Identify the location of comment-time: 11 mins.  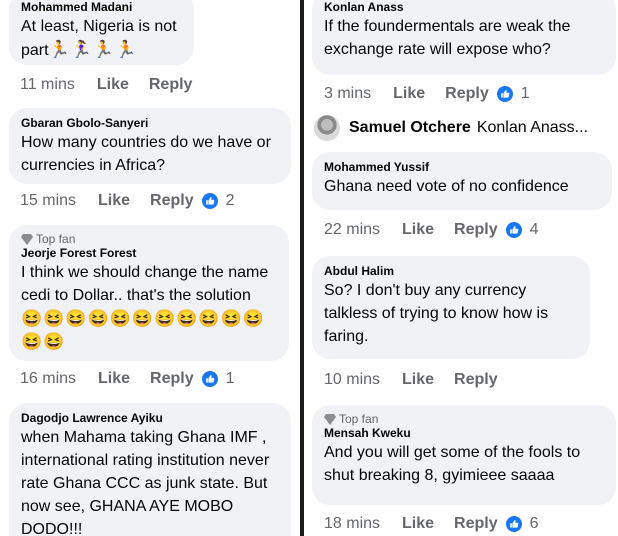
(47, 85).